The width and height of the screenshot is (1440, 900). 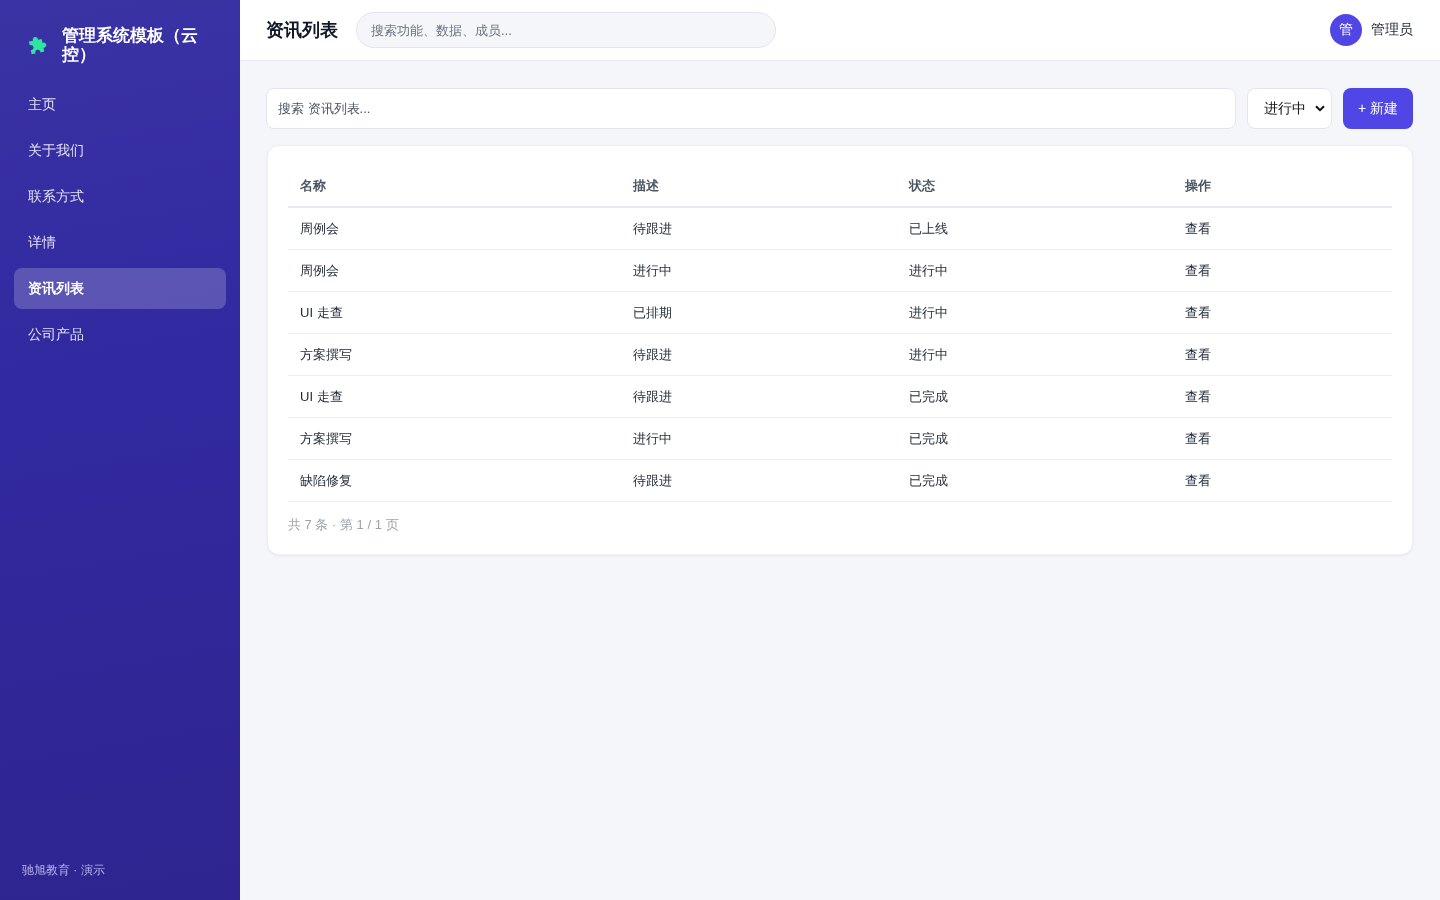 I want to click on sidebar-nav-item: 关于我们, so click(x=120, y=150).